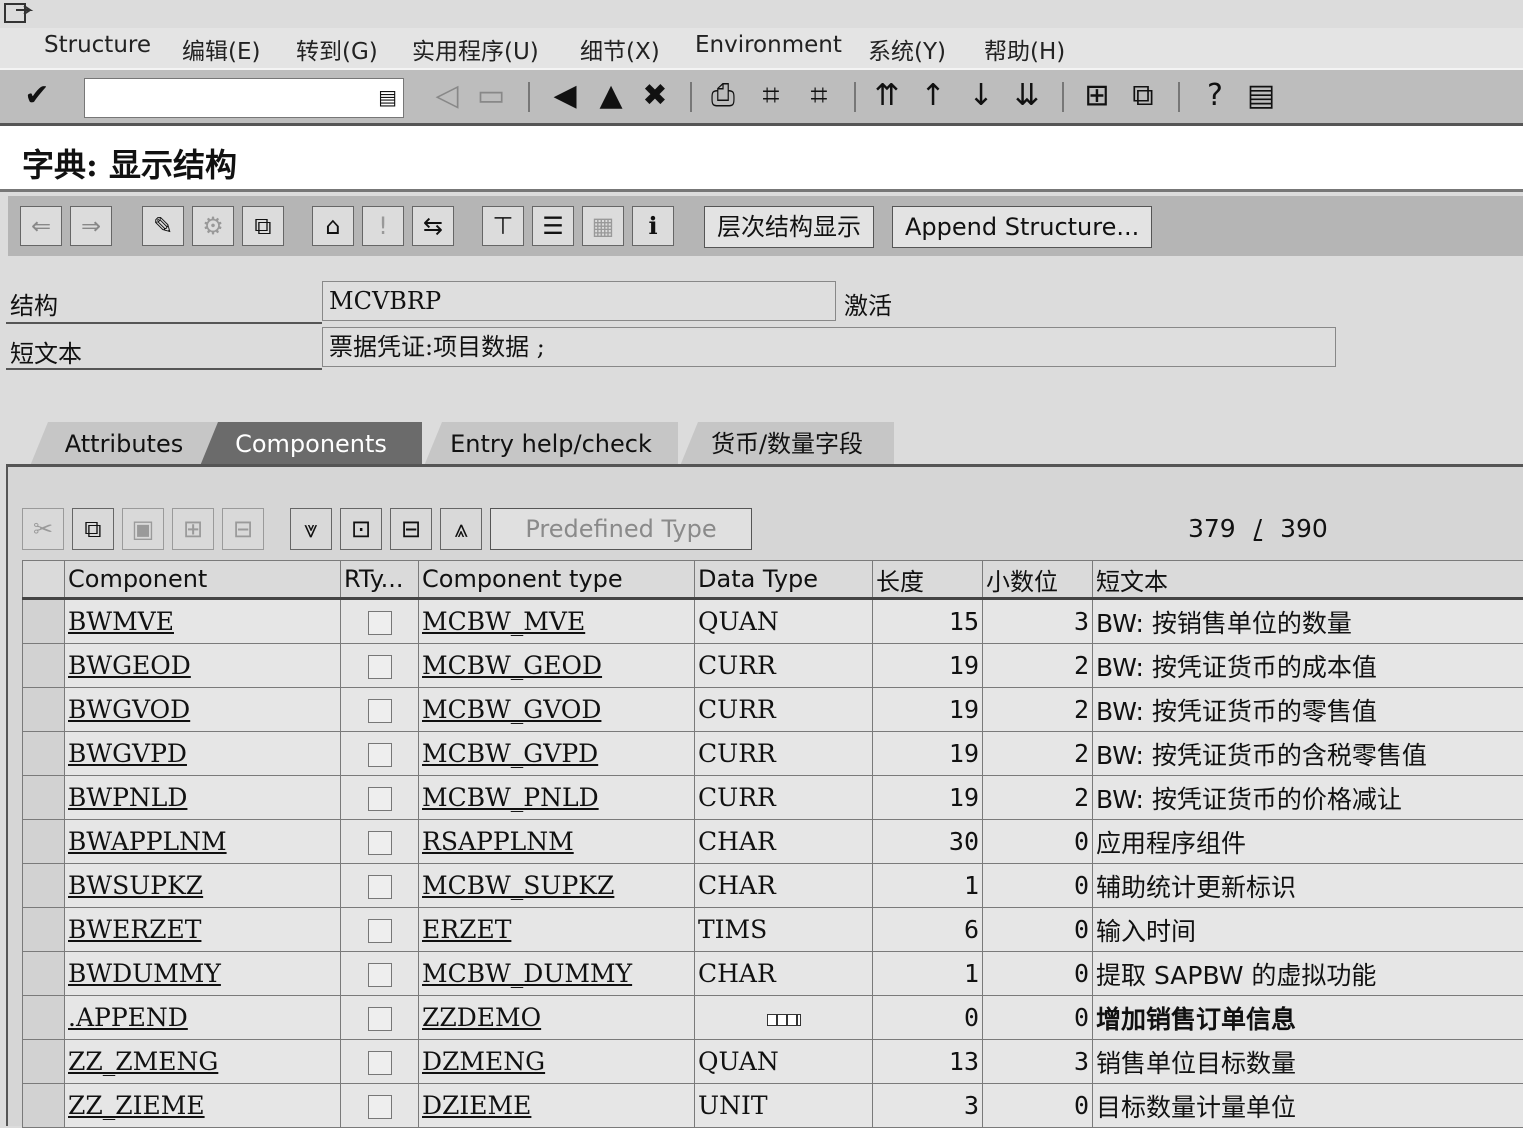 The height and width of the screenshot is (1128, 1523). What do you see at coordinates (768, 45) in the screenshot?
I see `menu-environment: Environment` at bounding box center [768, 45].